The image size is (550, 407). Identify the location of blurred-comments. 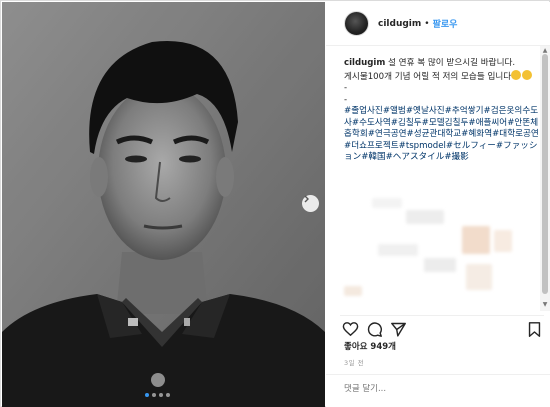
(439, 248).